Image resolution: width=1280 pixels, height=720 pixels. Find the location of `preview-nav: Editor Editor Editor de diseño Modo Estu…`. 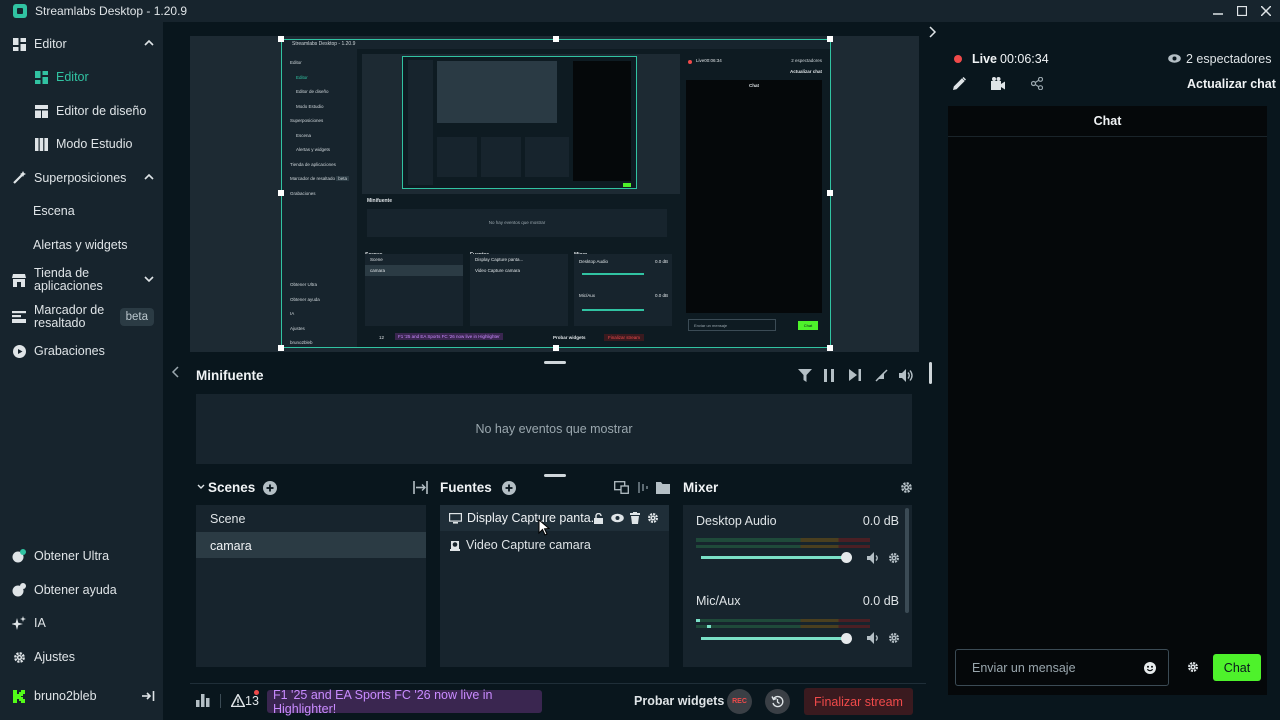

preview-nav: Editor Editor Editor de diseño Modo Estu… is located at coordinates (320, 128).